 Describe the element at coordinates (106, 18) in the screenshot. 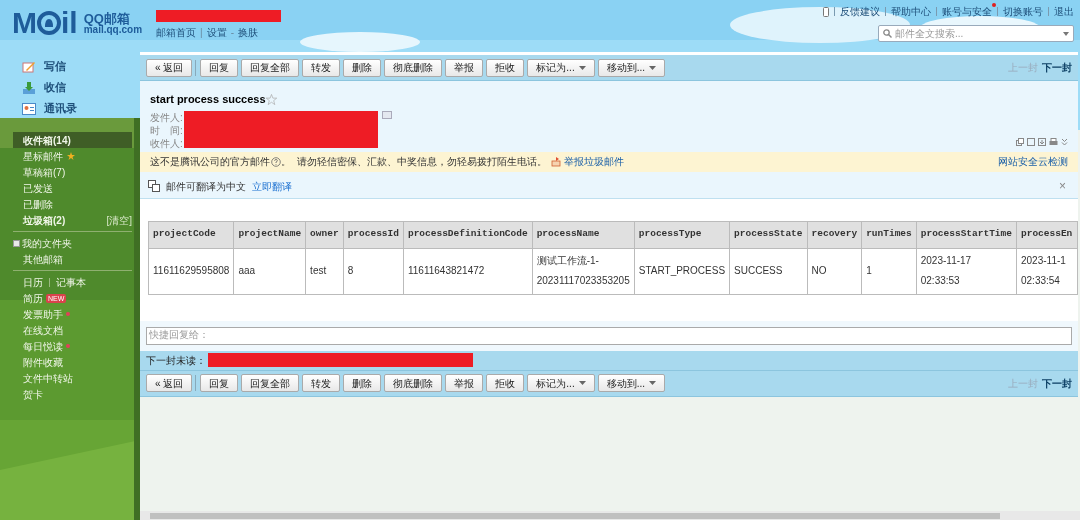

I see `brand-name: QQ邮箱` at that location.